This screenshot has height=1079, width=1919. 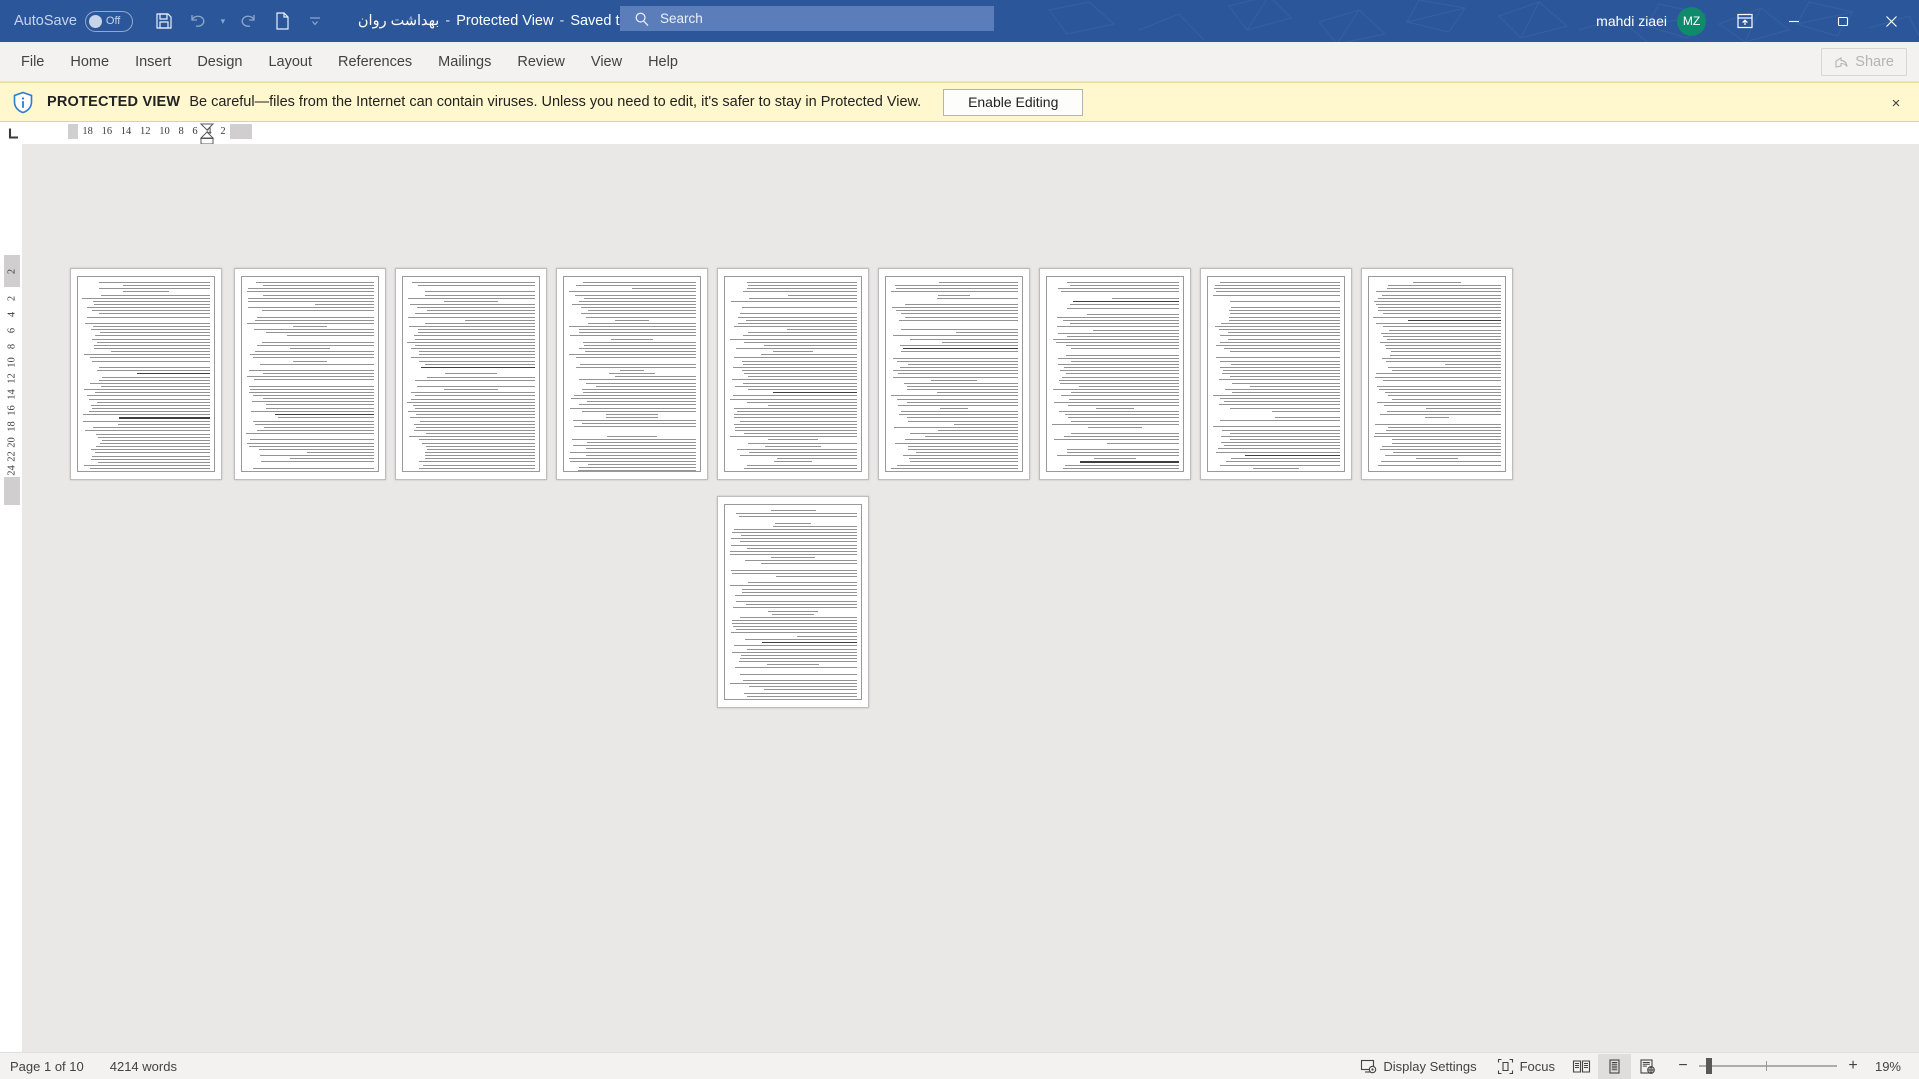 What do you see at coordinates (282, 21) in the screenshot?
I see `new-document-icon` at bounding box center [282, 21].